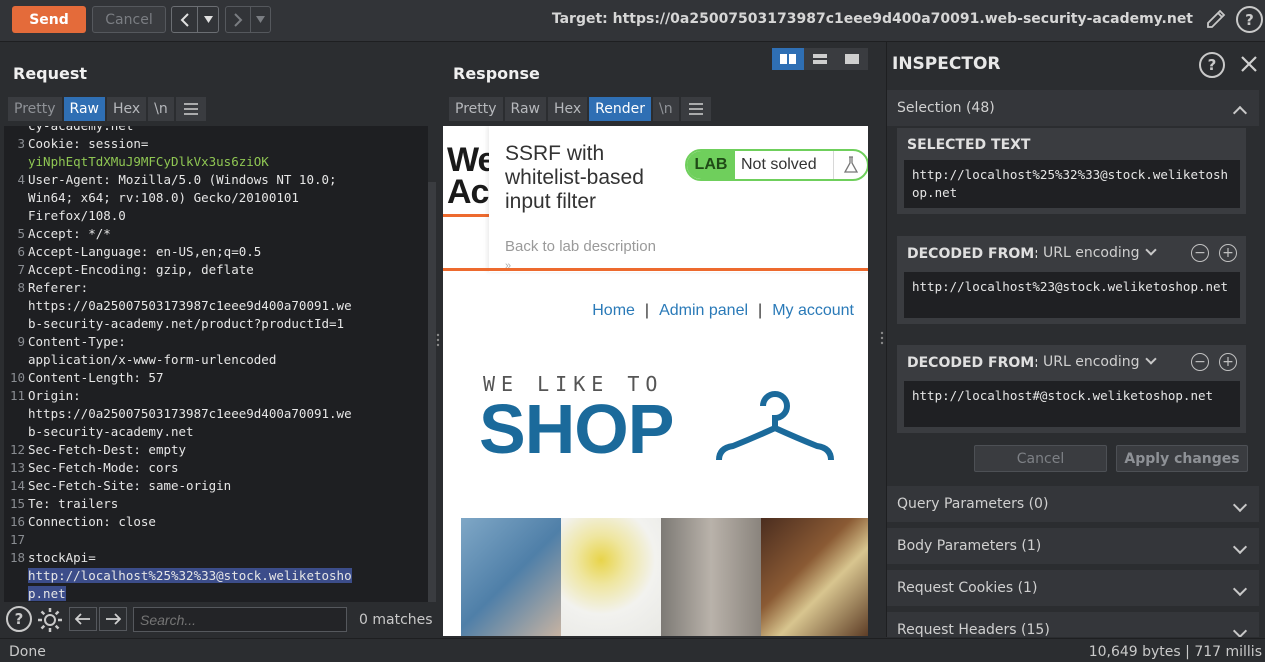 This screenshot has width=1265, height=662. Describe the element at coordinates (156, 377) in the screenshot. I see `header-value: 57` at that location.